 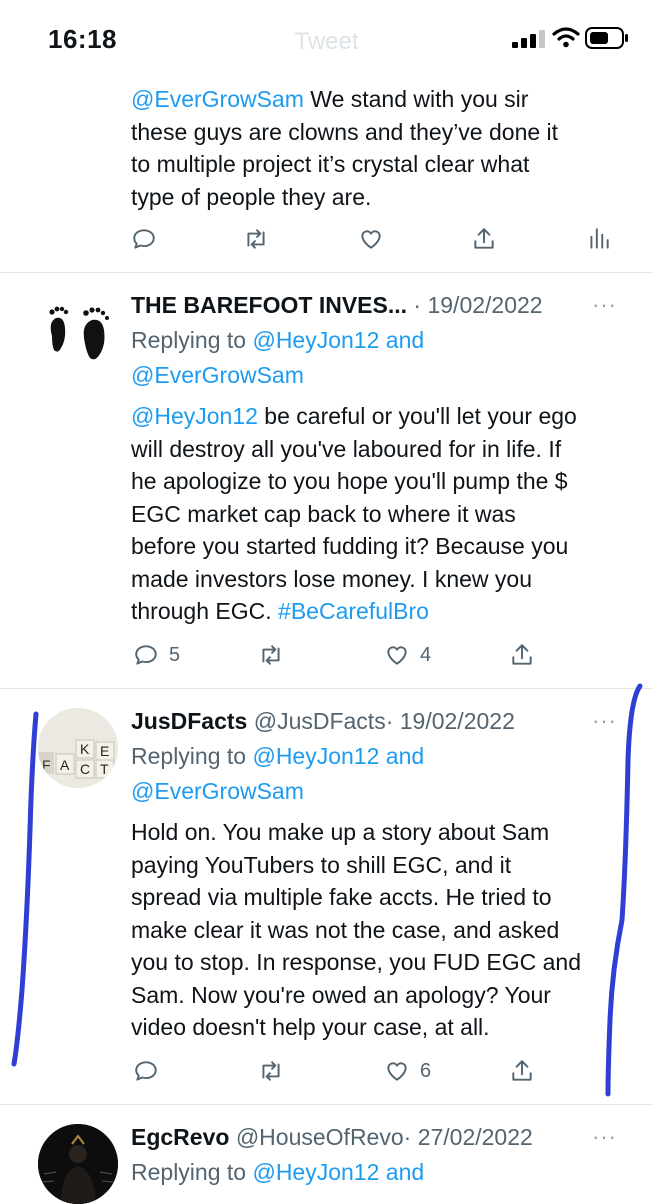 I want to click on avatar-letter: T, so click(x=104, y=769).